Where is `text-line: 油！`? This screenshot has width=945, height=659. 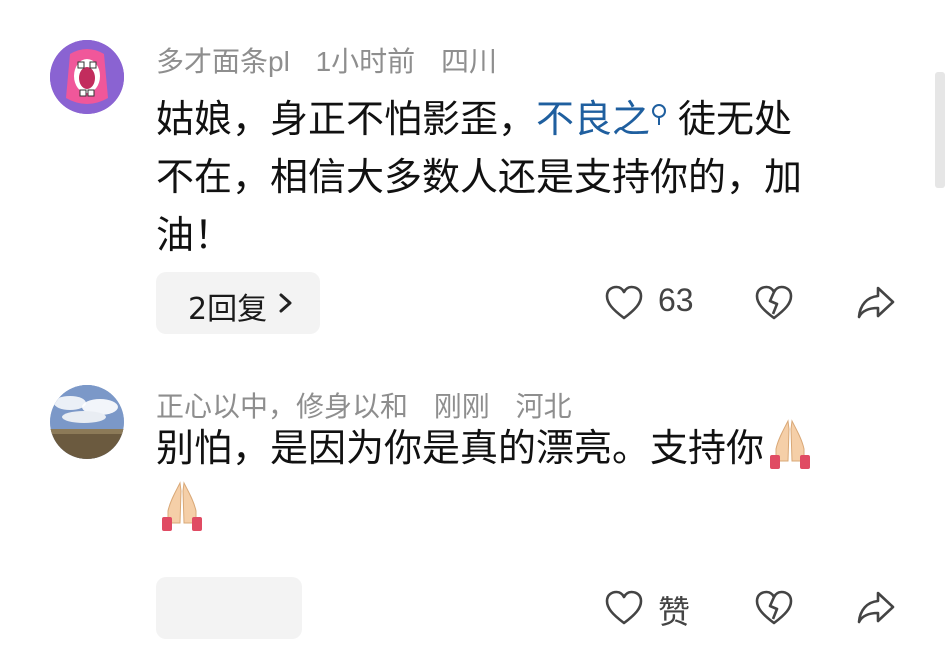 text-line: 油！ is located at coordinates (194, 235).